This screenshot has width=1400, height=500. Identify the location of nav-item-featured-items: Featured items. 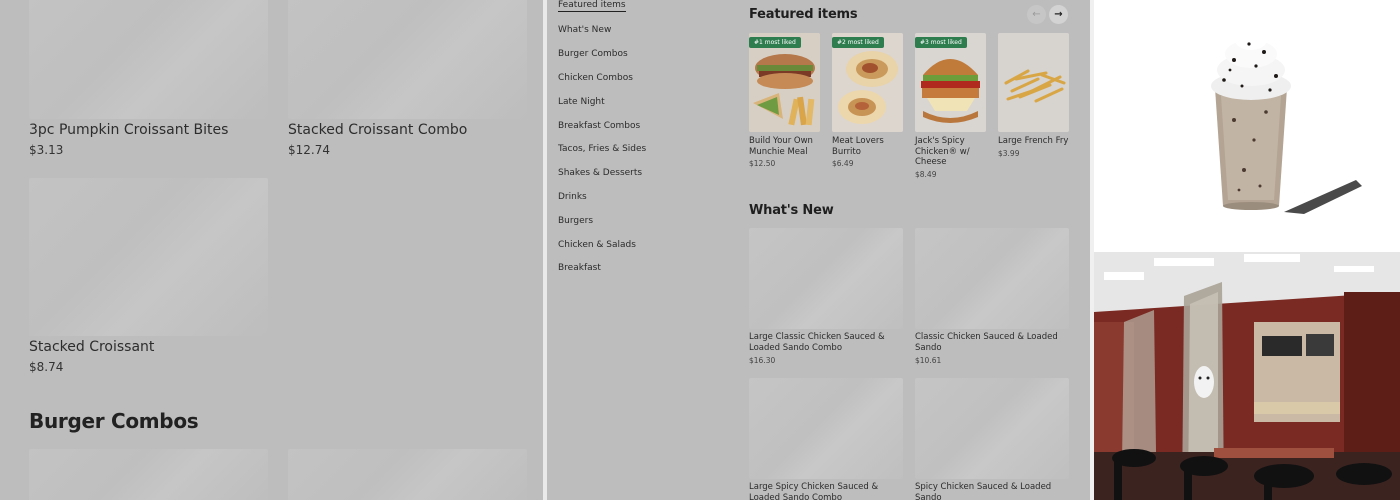
(592, 6).